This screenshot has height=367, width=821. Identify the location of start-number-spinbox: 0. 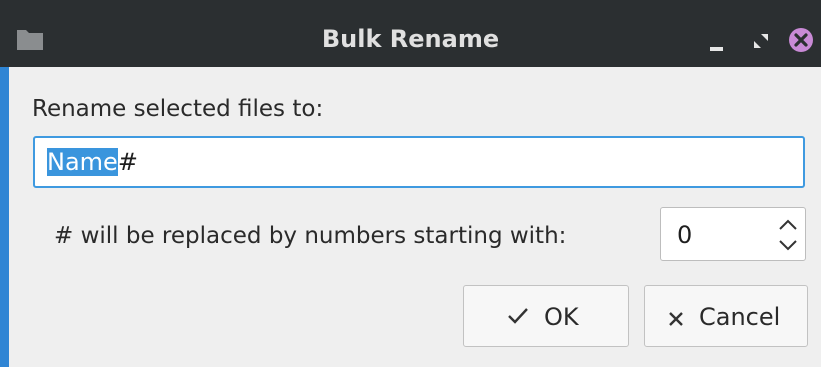
(733, 234).